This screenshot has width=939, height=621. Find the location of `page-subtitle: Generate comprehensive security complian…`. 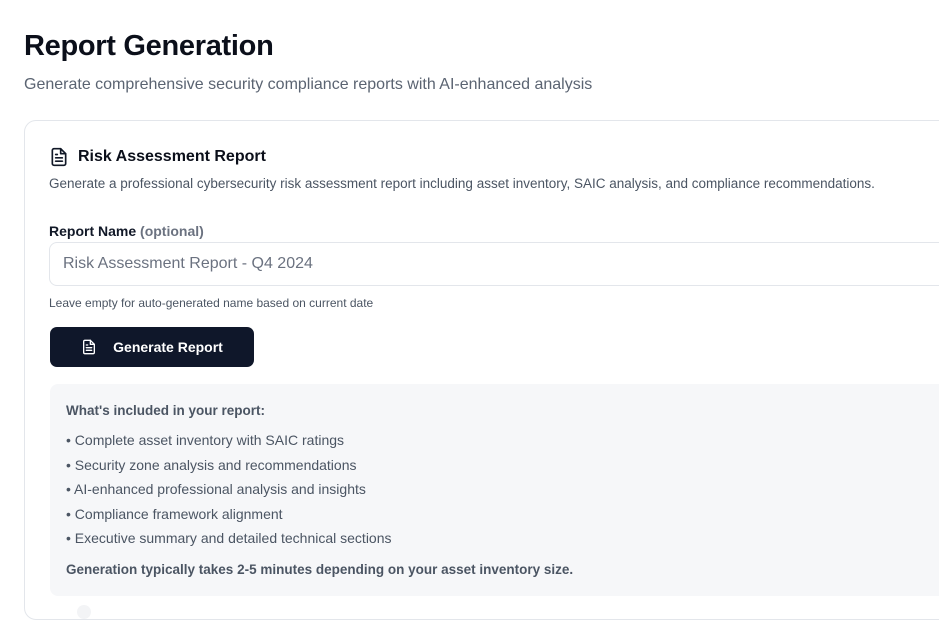

page-subtitle: Generate comprehensive security complian… is located at coordinates (308, 84).